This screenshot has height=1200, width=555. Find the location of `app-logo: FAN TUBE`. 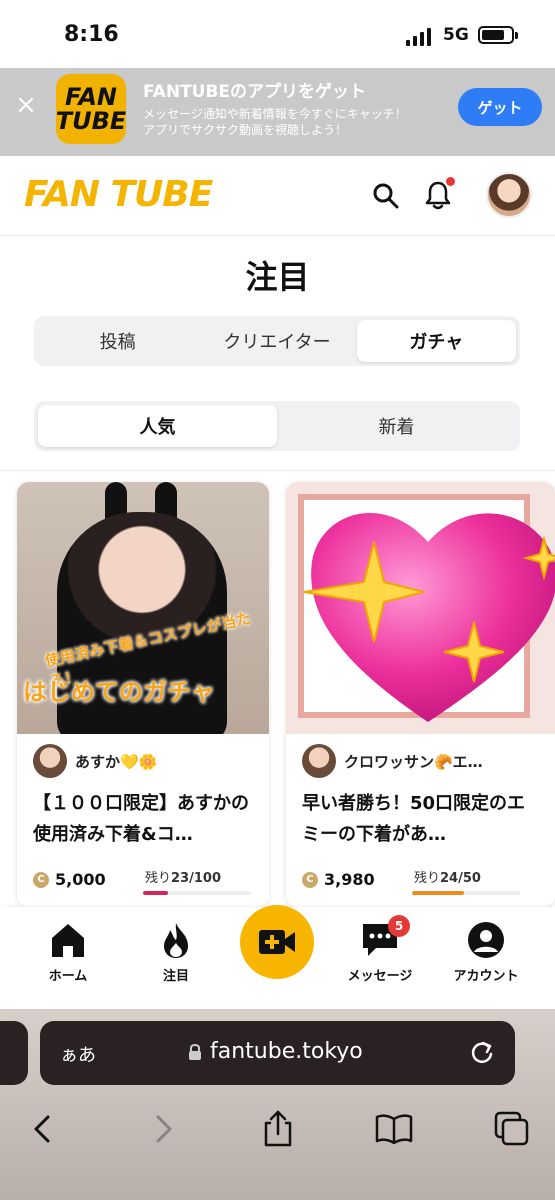

app-logo: FAN TUBE is located at coordinates (91, 109).